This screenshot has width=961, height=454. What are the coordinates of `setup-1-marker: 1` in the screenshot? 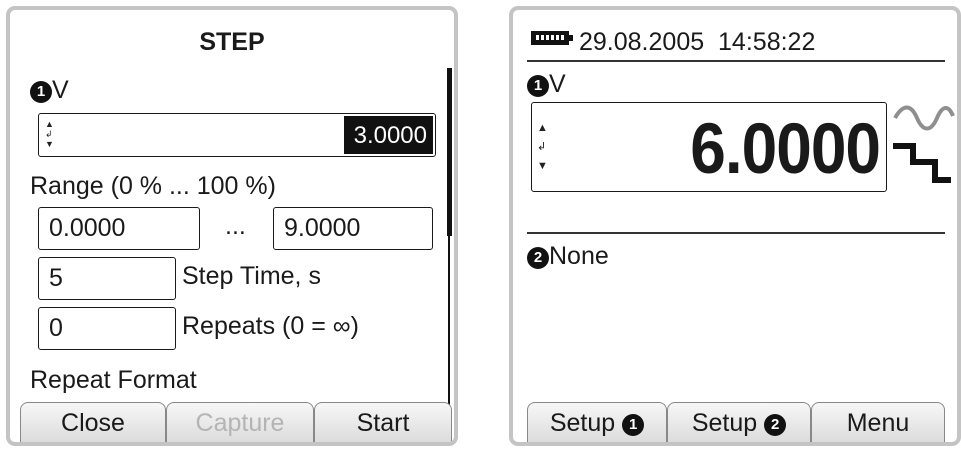 It's located at (633, 425).